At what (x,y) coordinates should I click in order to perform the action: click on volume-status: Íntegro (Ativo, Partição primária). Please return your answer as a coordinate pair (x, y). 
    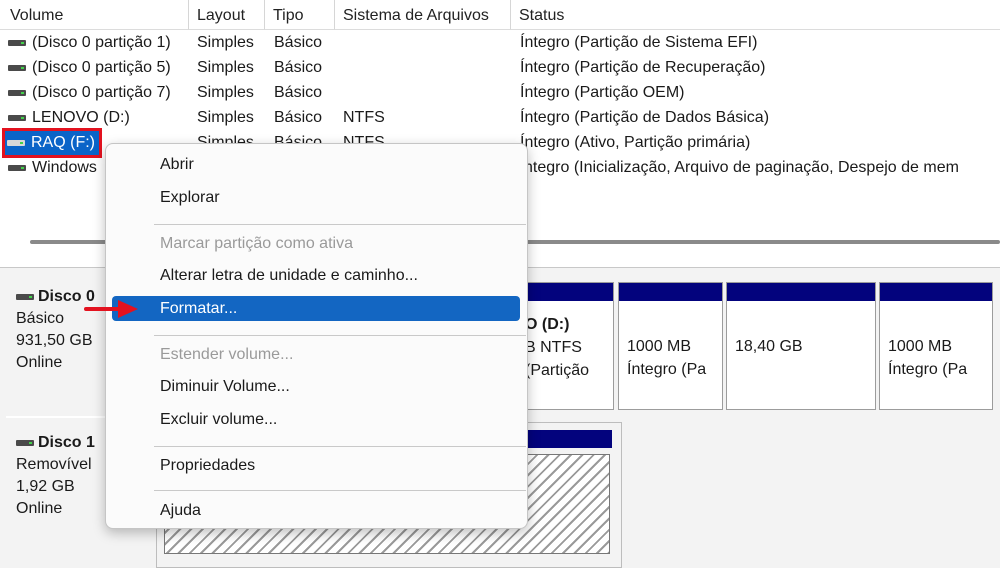
    Looking at the image, I should click on (635, 142).